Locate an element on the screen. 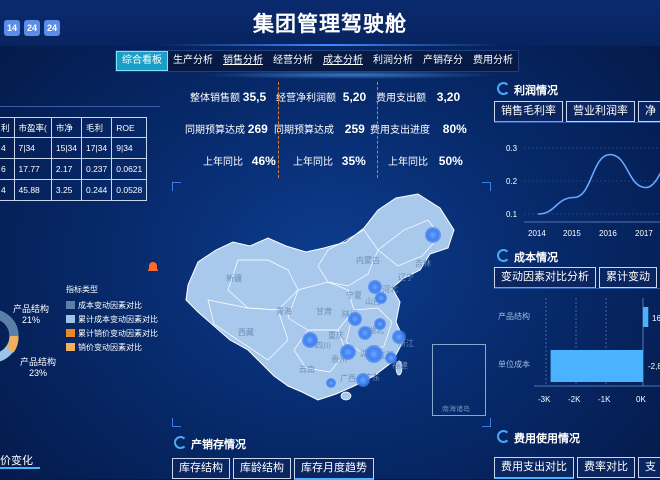  tab-inventory-structure: 库存结构 is located at coordinates (201, 468).